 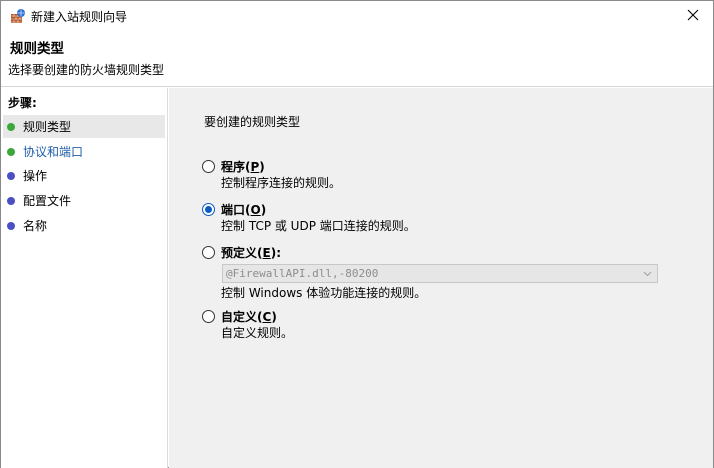 What do you see at coordinates (47, 201) in the screenshot?
I see `step-label: 配置文件` at bounding box center [47, 201].